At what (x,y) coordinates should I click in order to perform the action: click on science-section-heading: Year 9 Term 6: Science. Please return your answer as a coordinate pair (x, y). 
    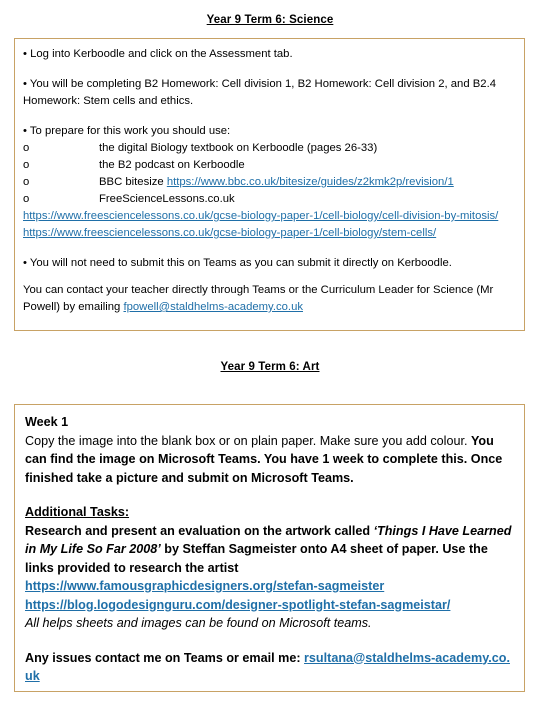
    Looking at the image, I should click on (270, 20).